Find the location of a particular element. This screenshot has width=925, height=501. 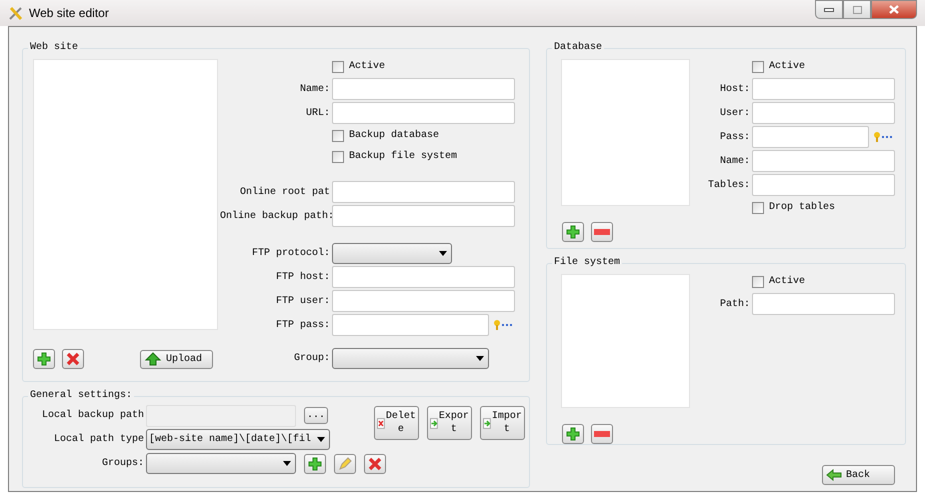

checkbox-label: Backup file system is located at coordinates (403, 157).